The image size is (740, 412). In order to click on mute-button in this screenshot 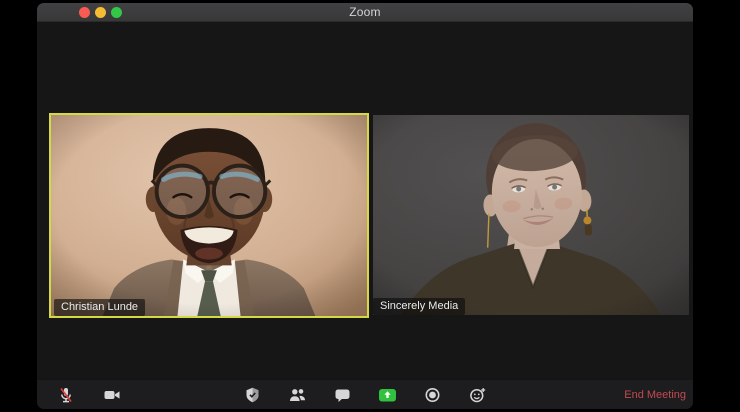, I will do `click(66, 395)`.